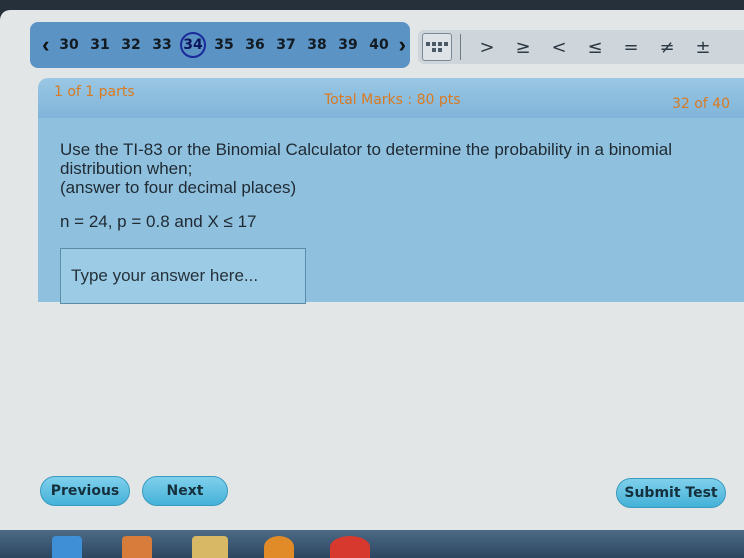  I want to click on toolbar-divider, so click(460, 47).